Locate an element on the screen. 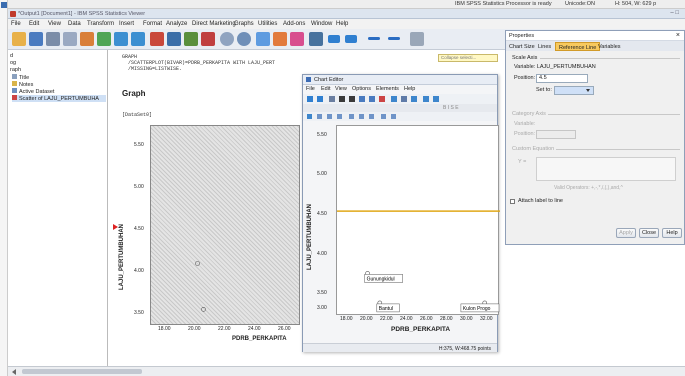 This screenshot has height=376, width=685. split-file-icon is located at coordinates (263, 39).